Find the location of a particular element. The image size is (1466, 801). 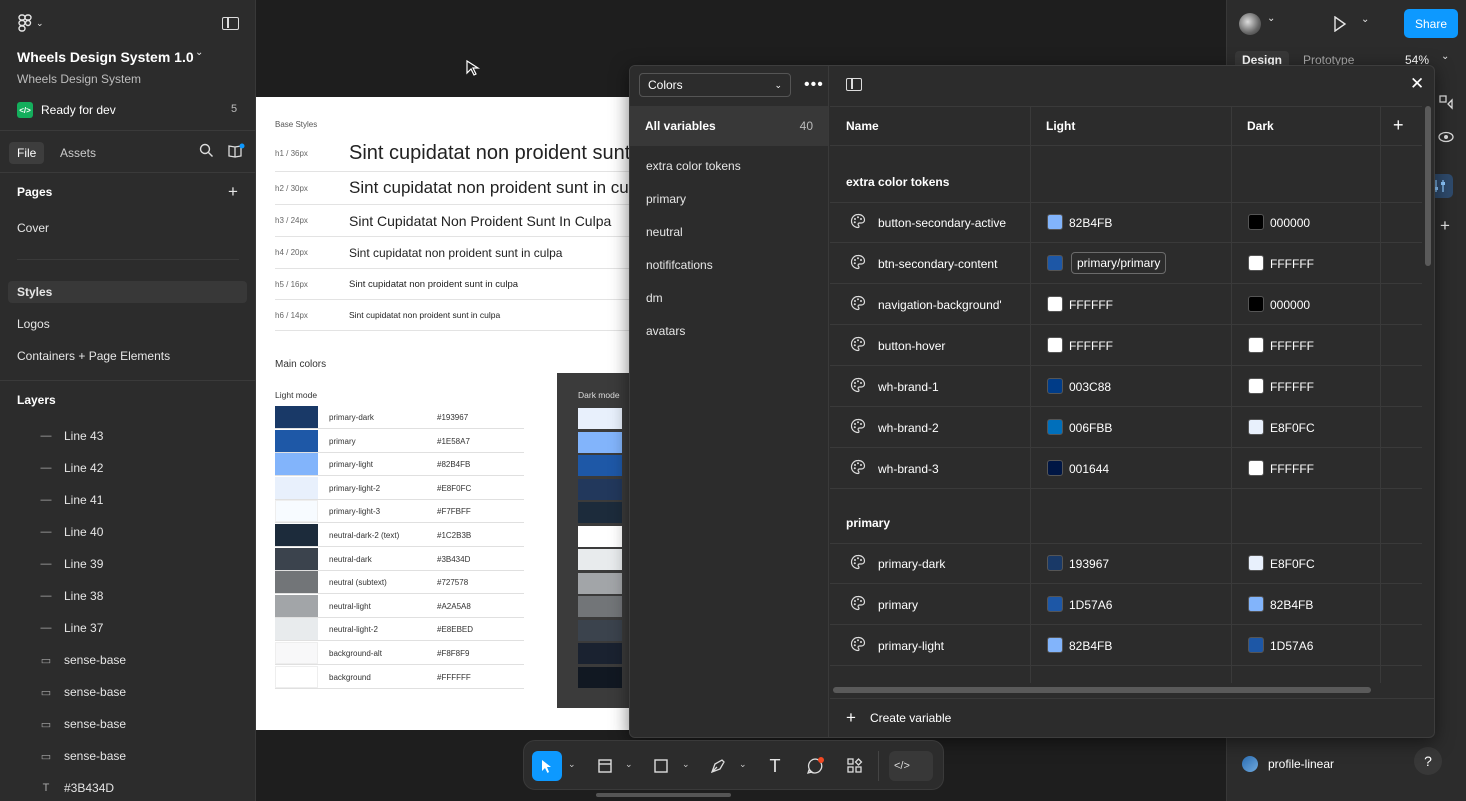

page-item-cover: Cover is located at coordinates (33, 228).